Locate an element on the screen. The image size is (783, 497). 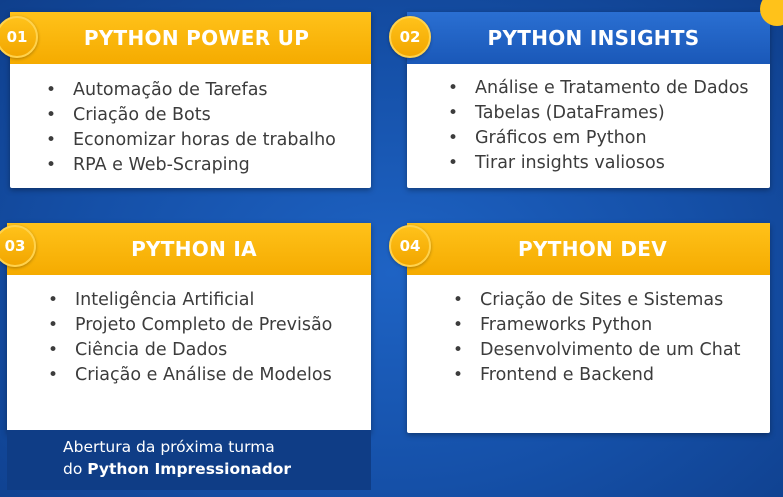
list-item: Criação de Sites e Sistemas is located at coordinates (596, 300).